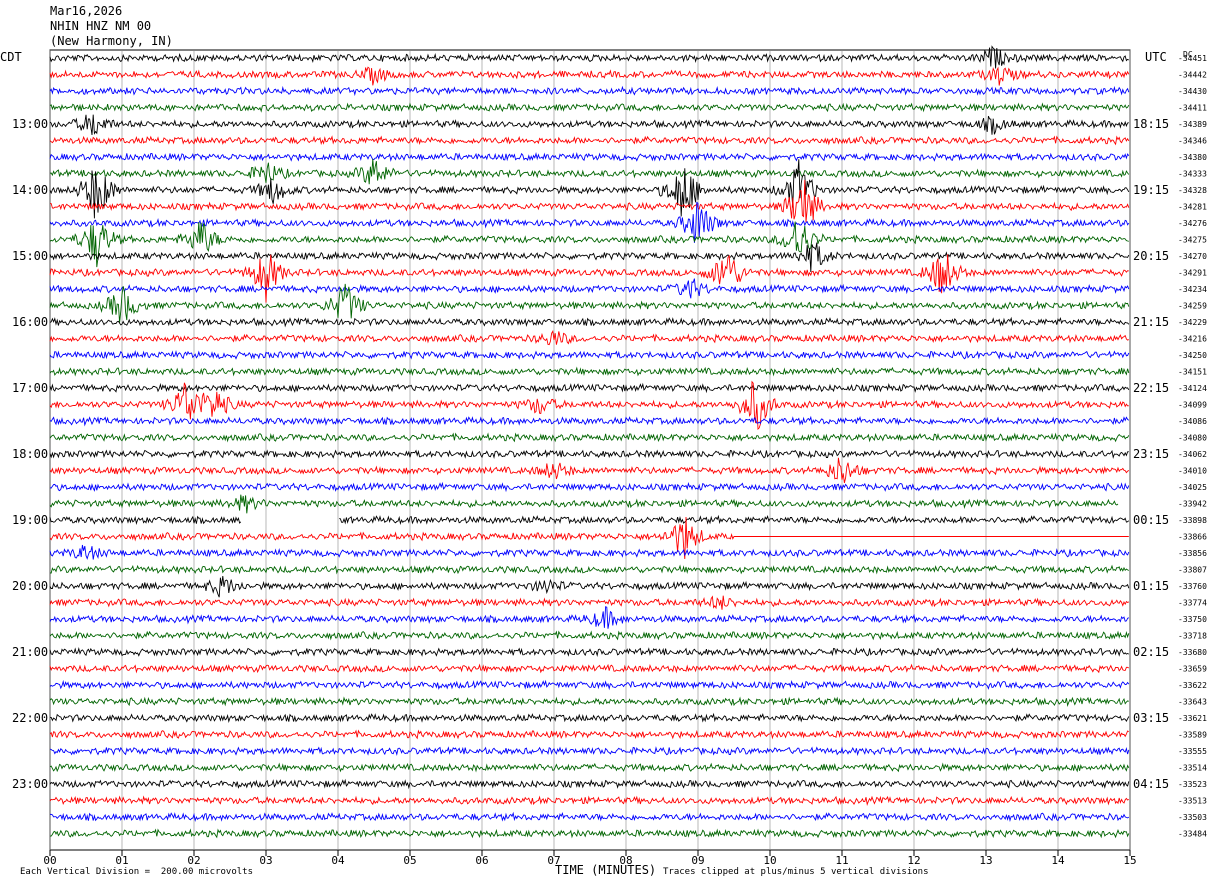 Image resolution: width=1210 pixels, height=886 pixels. I want to click on dc-offset-label: -34442, so click(1192, 75).